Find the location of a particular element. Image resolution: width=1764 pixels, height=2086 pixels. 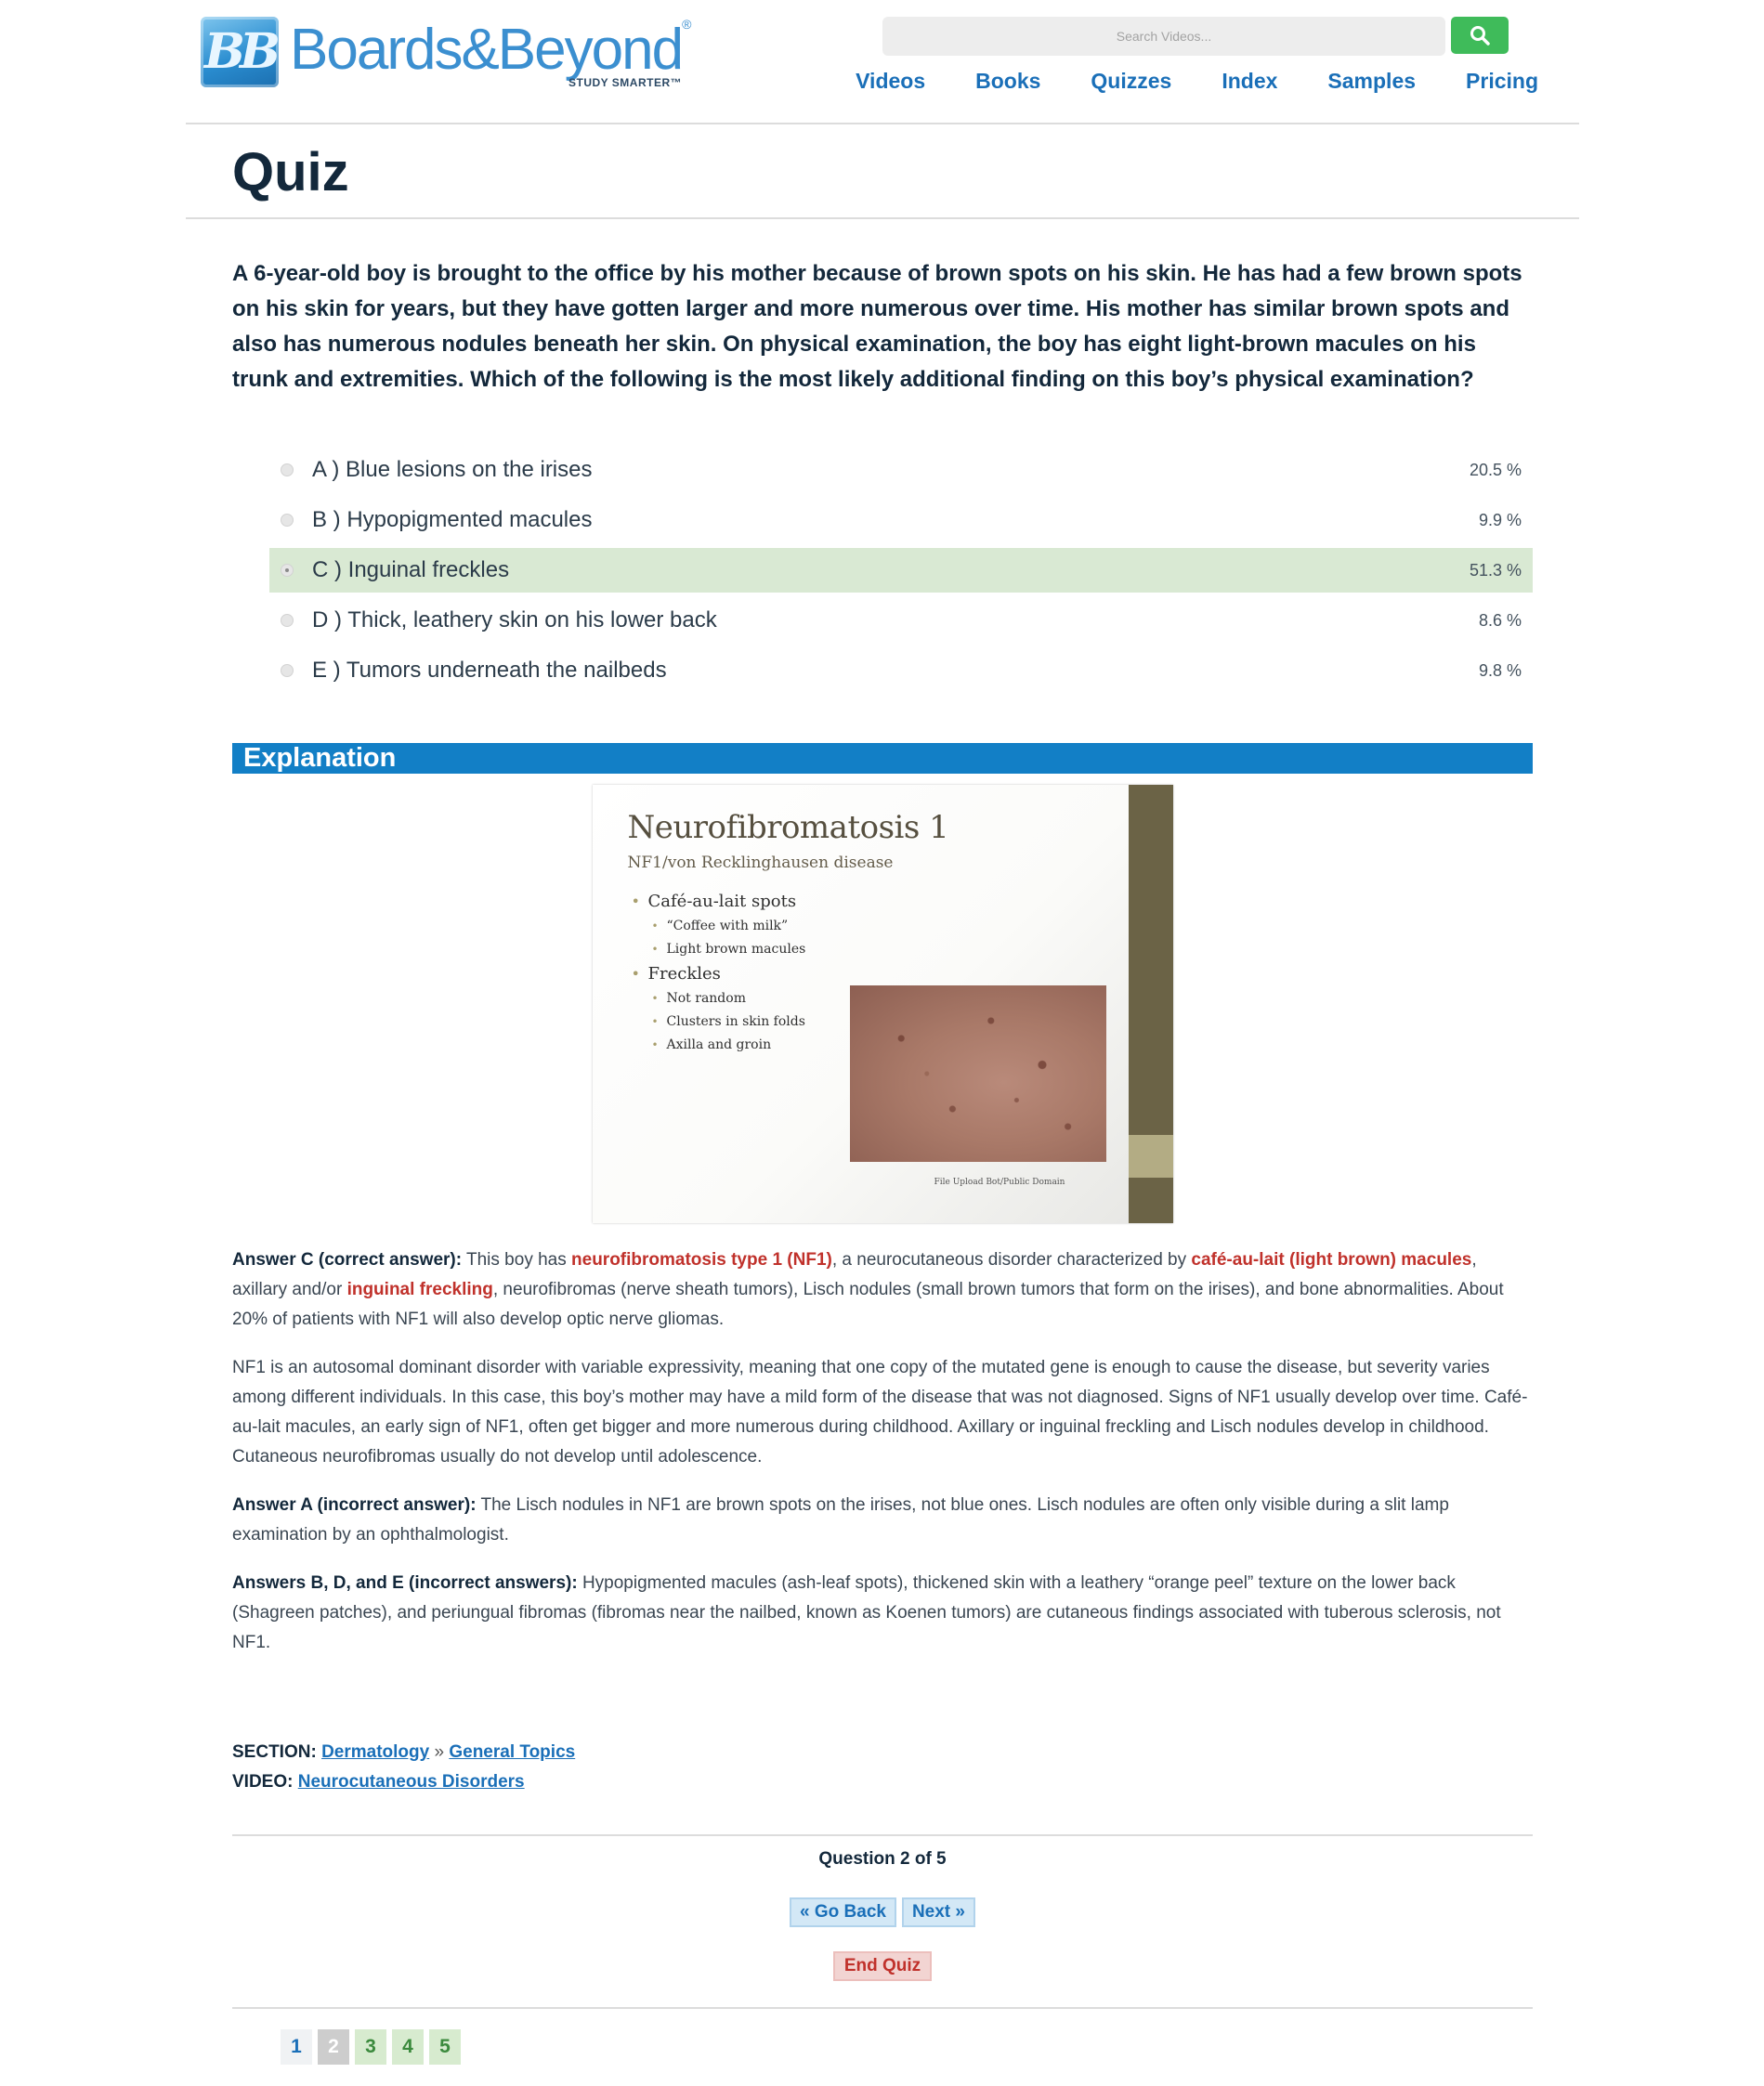

title-bar: Quiz is located at coordinates (882, 171).